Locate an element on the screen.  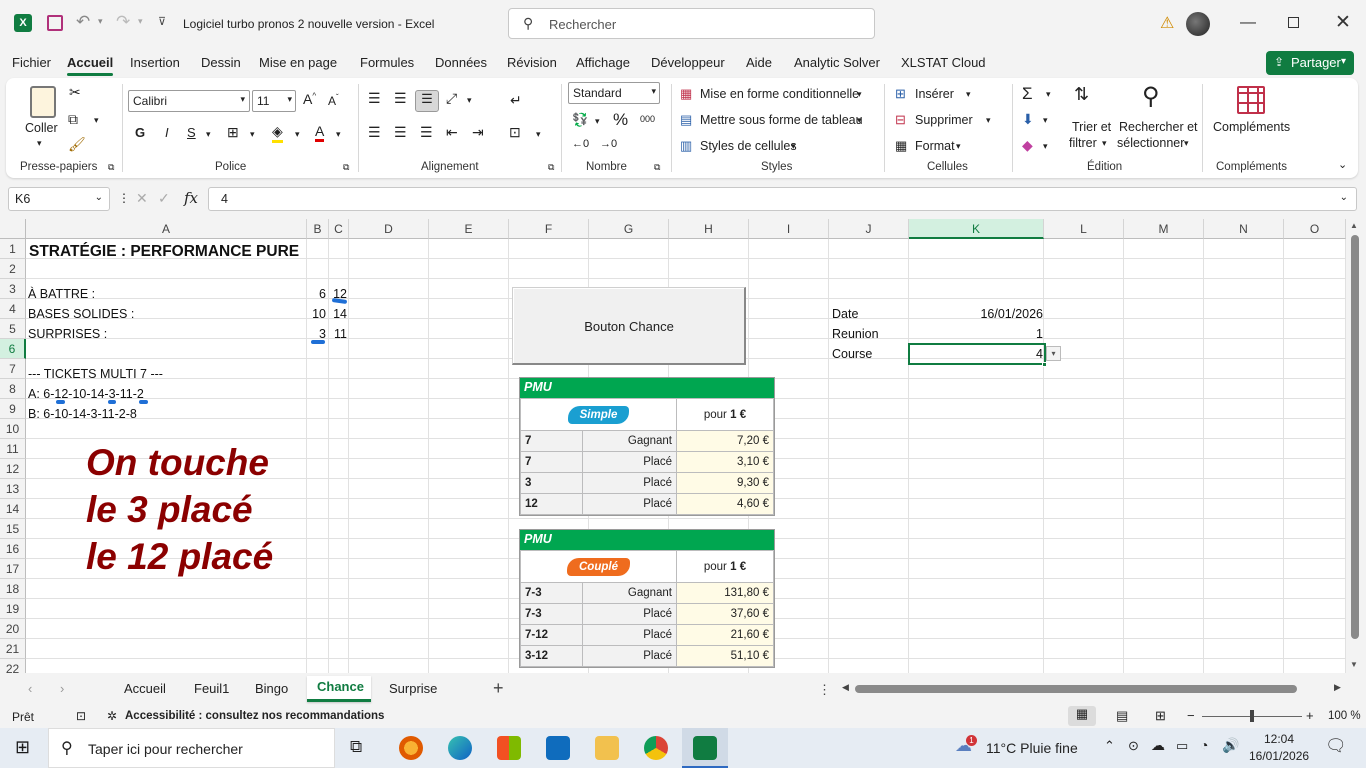
save-icon is located at coordinates (55, 23).